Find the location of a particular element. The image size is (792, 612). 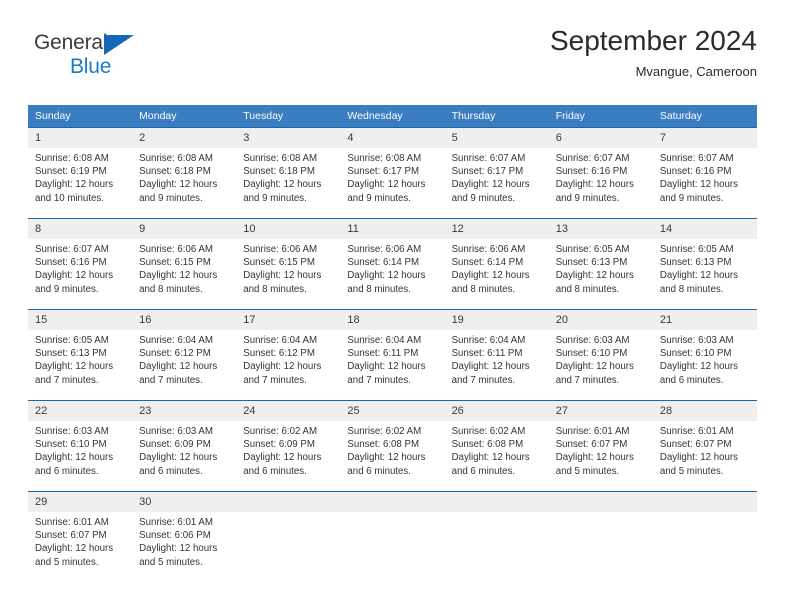

date-number: 14 is located at coordinates (705, 229).